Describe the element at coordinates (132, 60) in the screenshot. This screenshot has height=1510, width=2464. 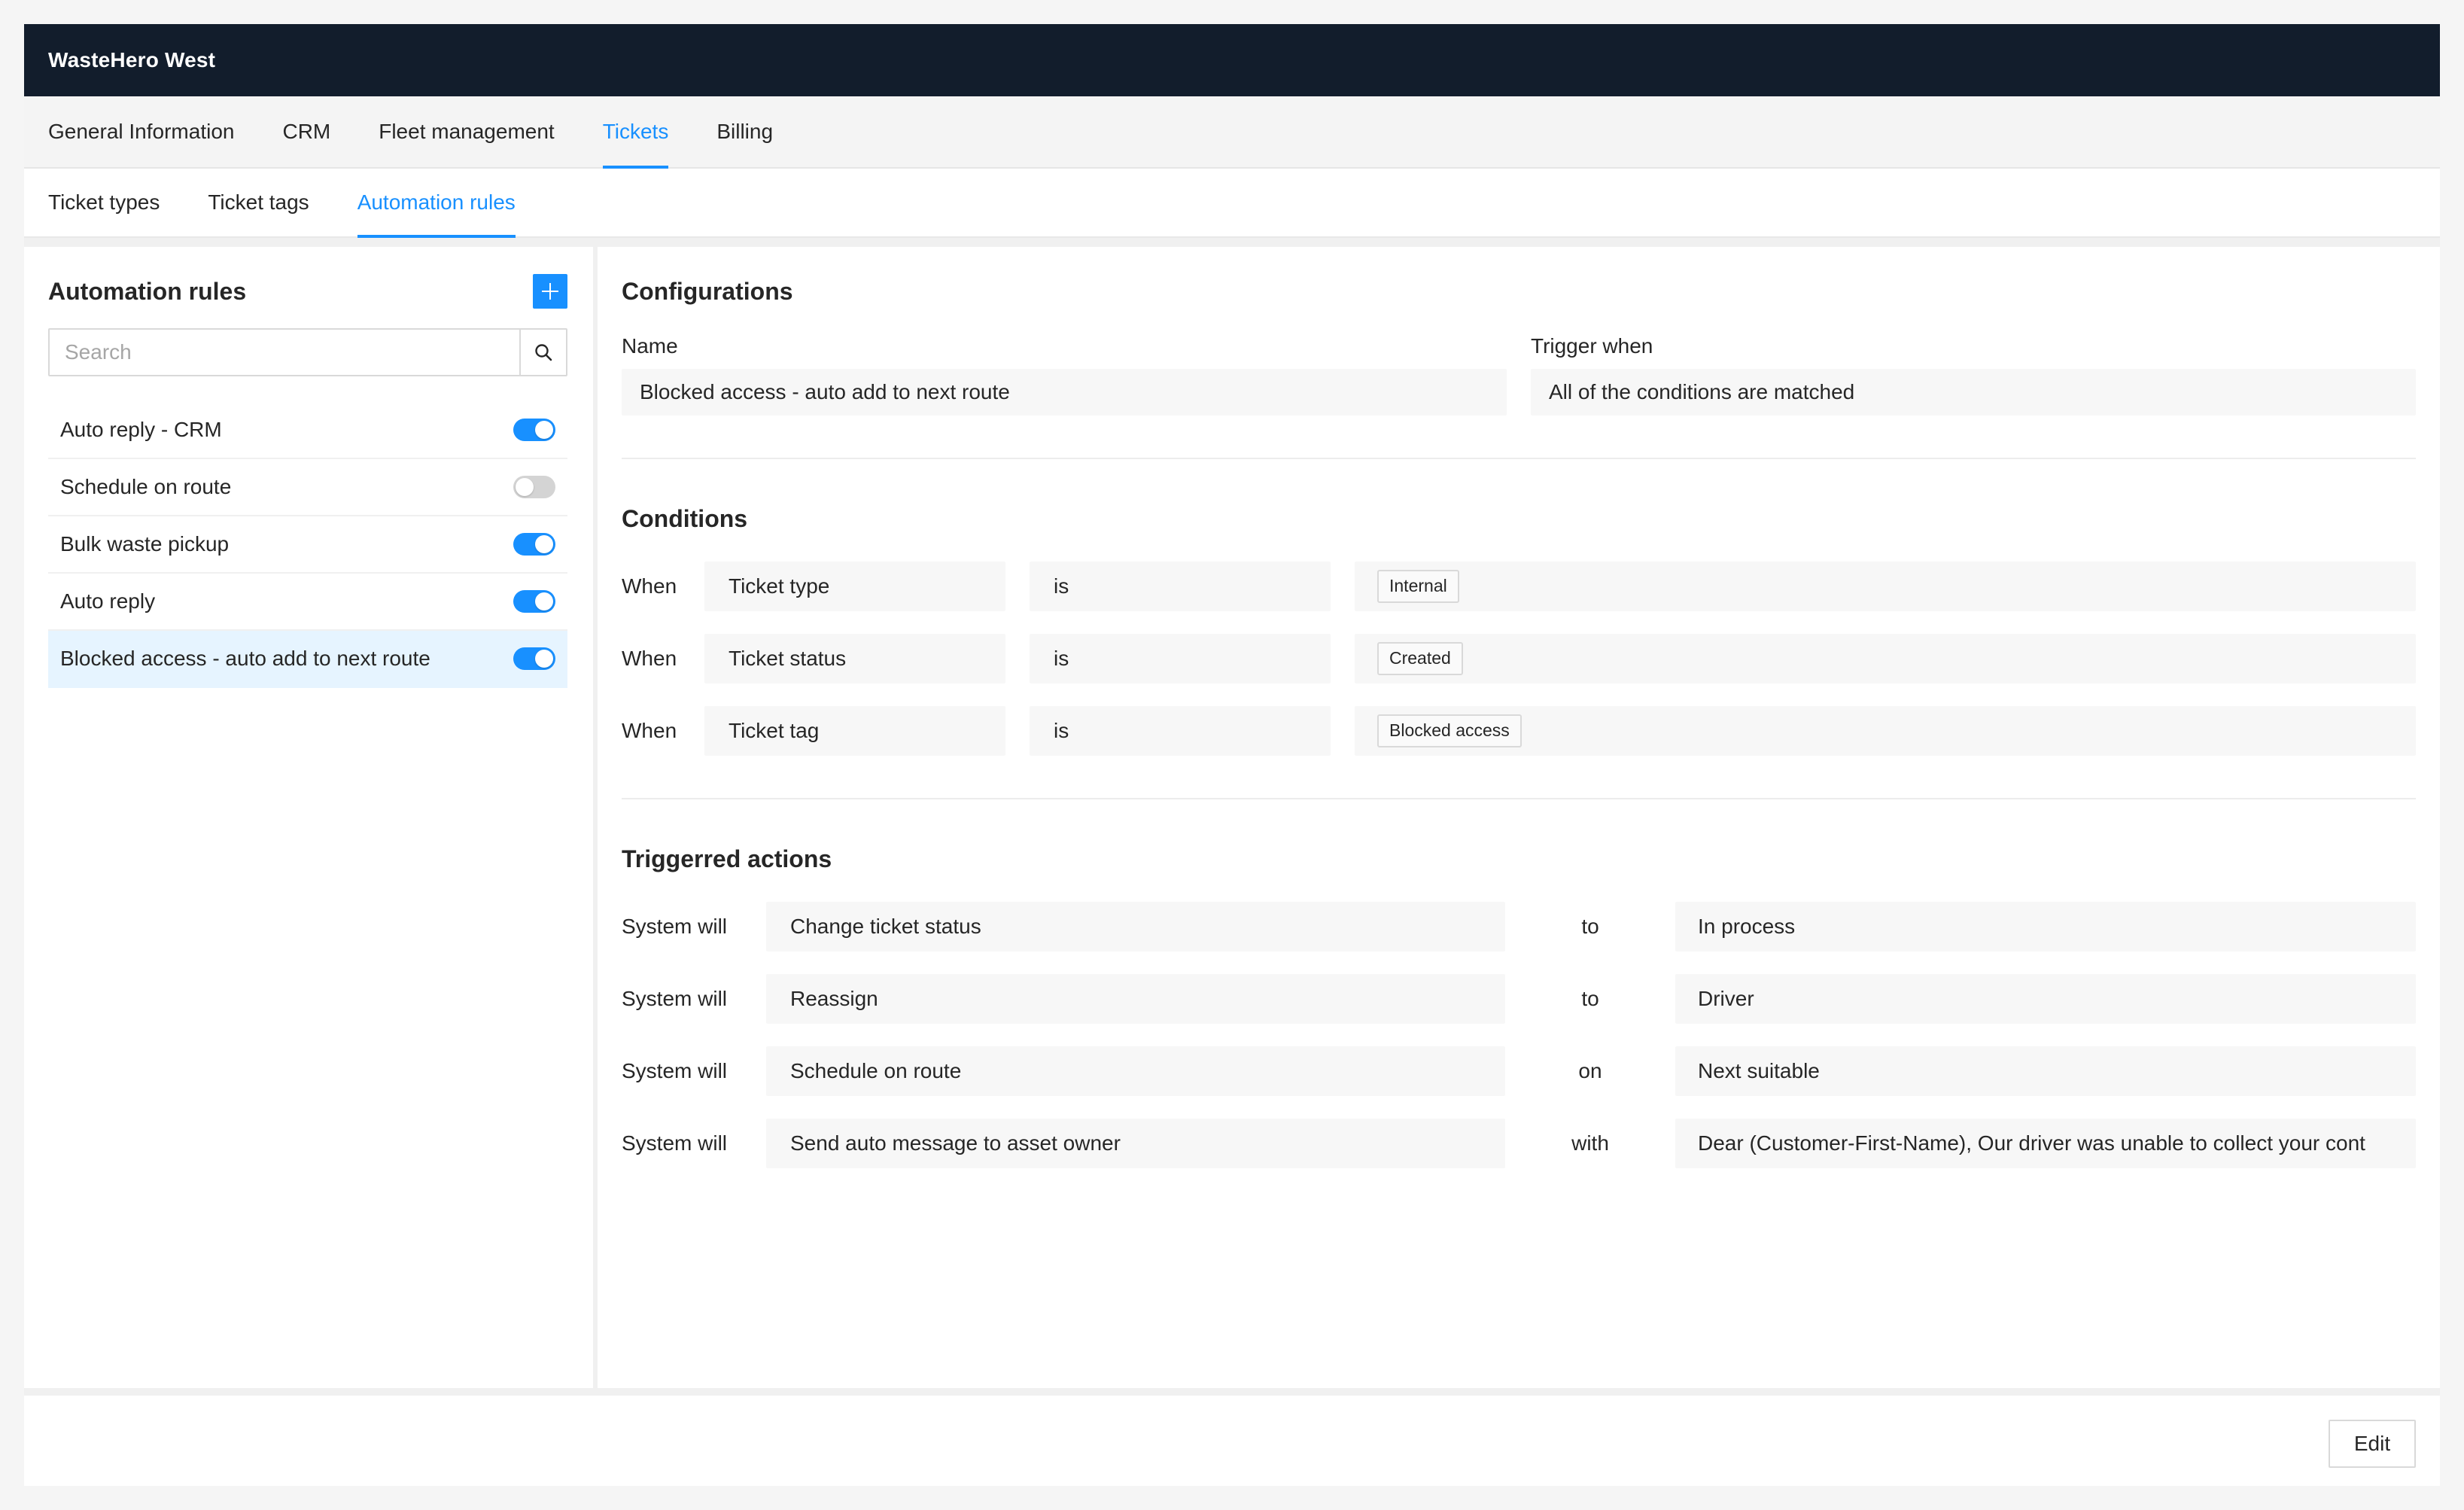
I see `app-title: WasteHero West` at that location.